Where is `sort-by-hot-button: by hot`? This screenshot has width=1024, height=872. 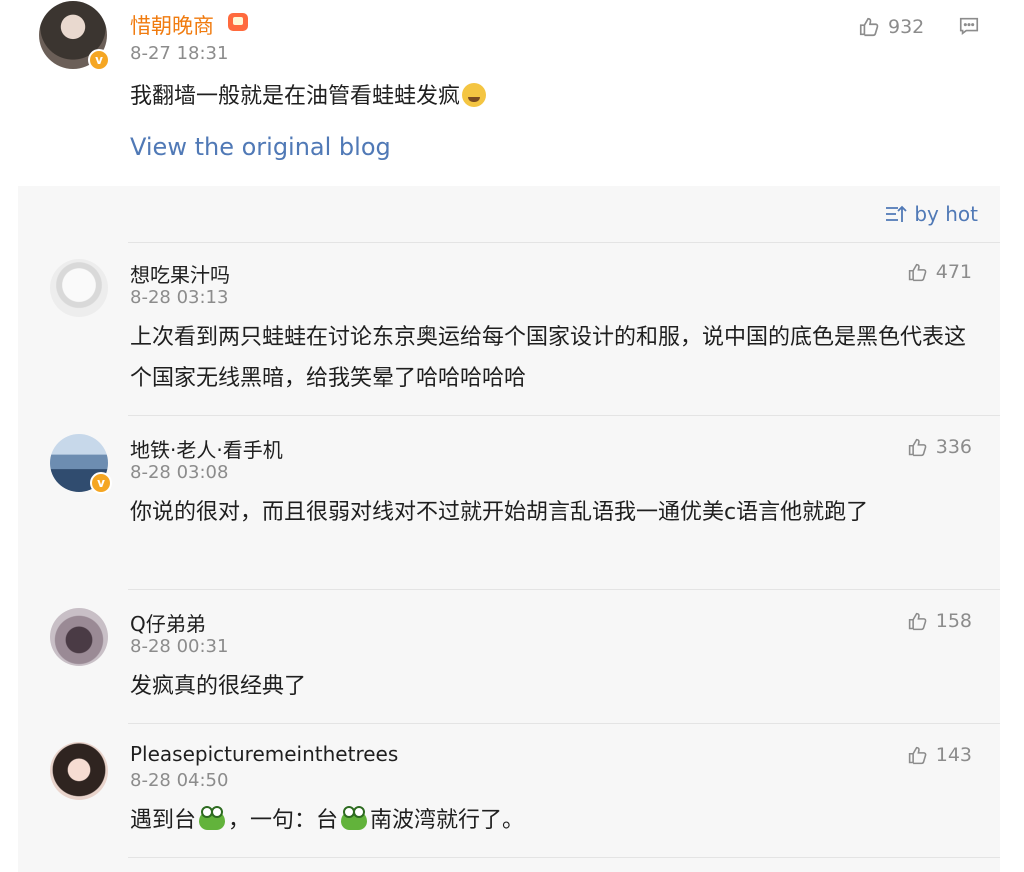 sort-by-hot-button: by hot is located at coordinates (931, 214).